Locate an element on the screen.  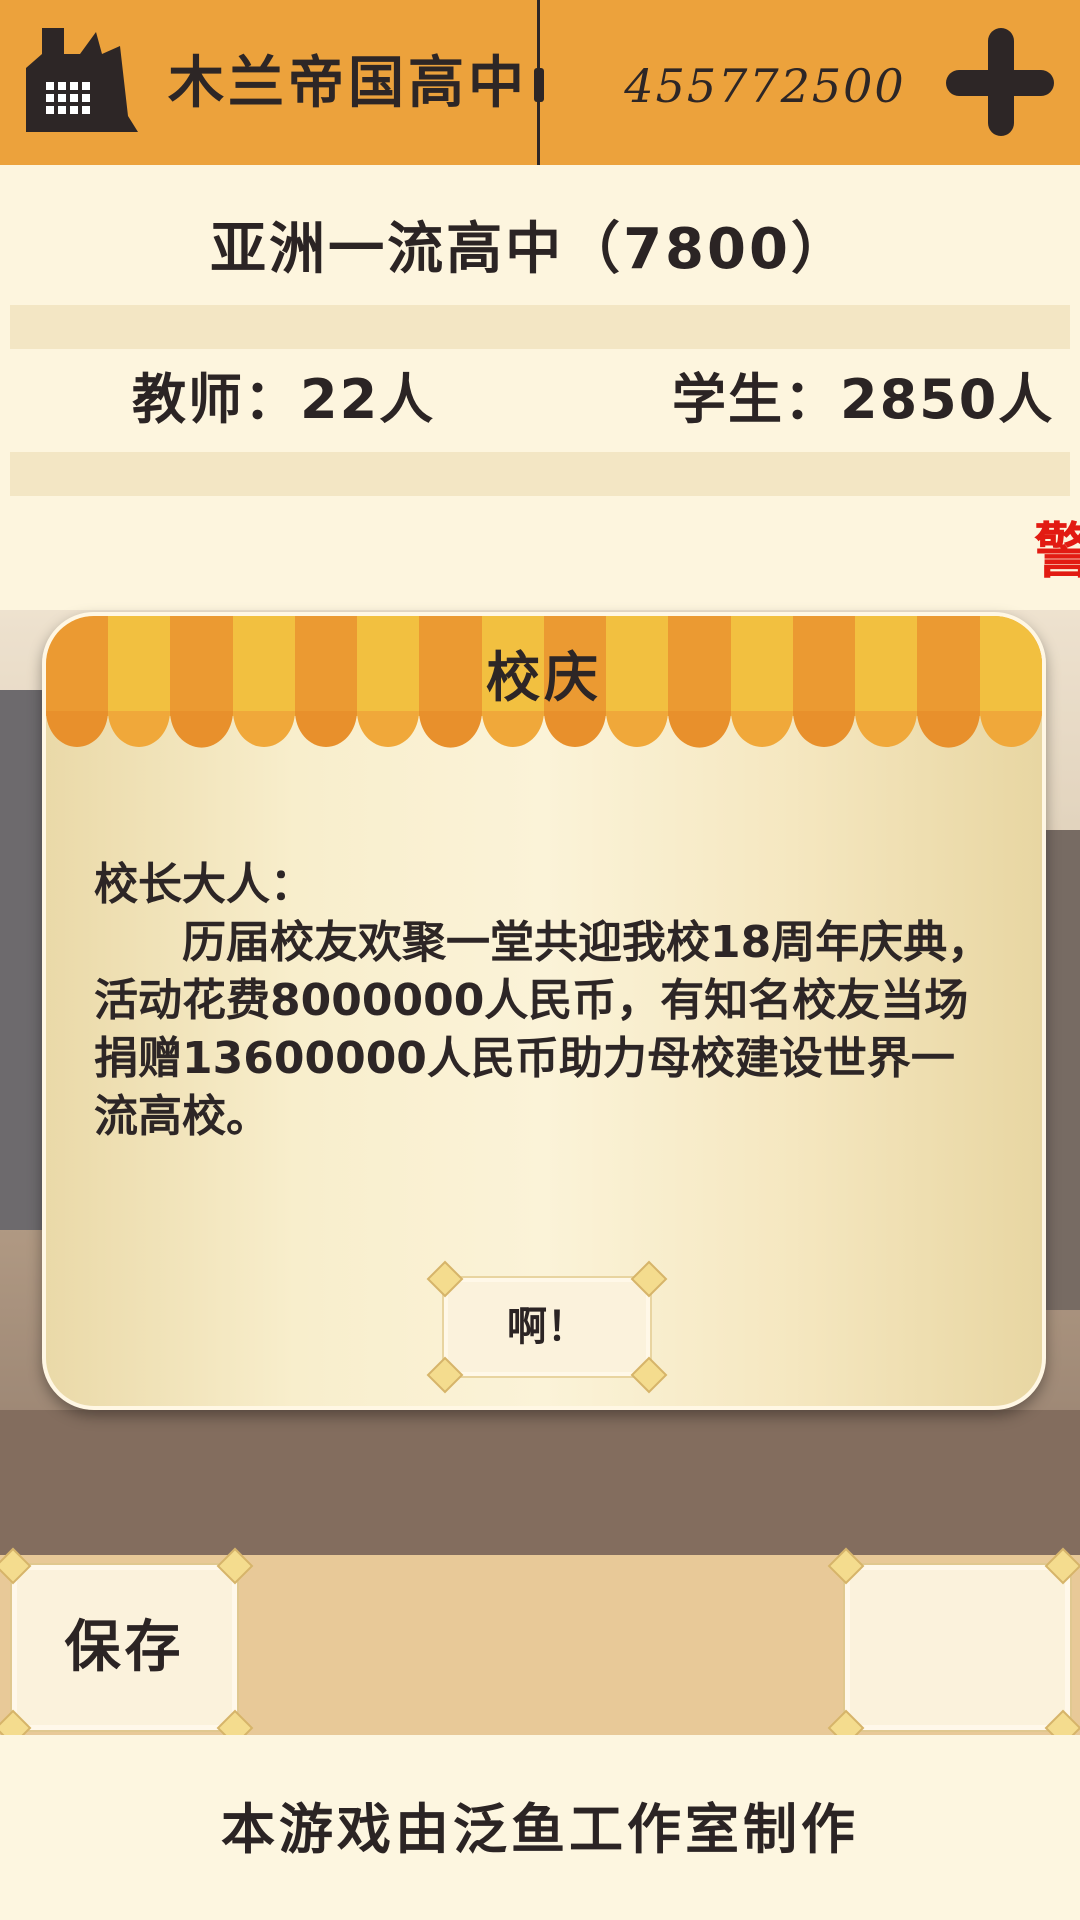
dialog-greeting: 校长大人： is located at coordinates (204, 884).